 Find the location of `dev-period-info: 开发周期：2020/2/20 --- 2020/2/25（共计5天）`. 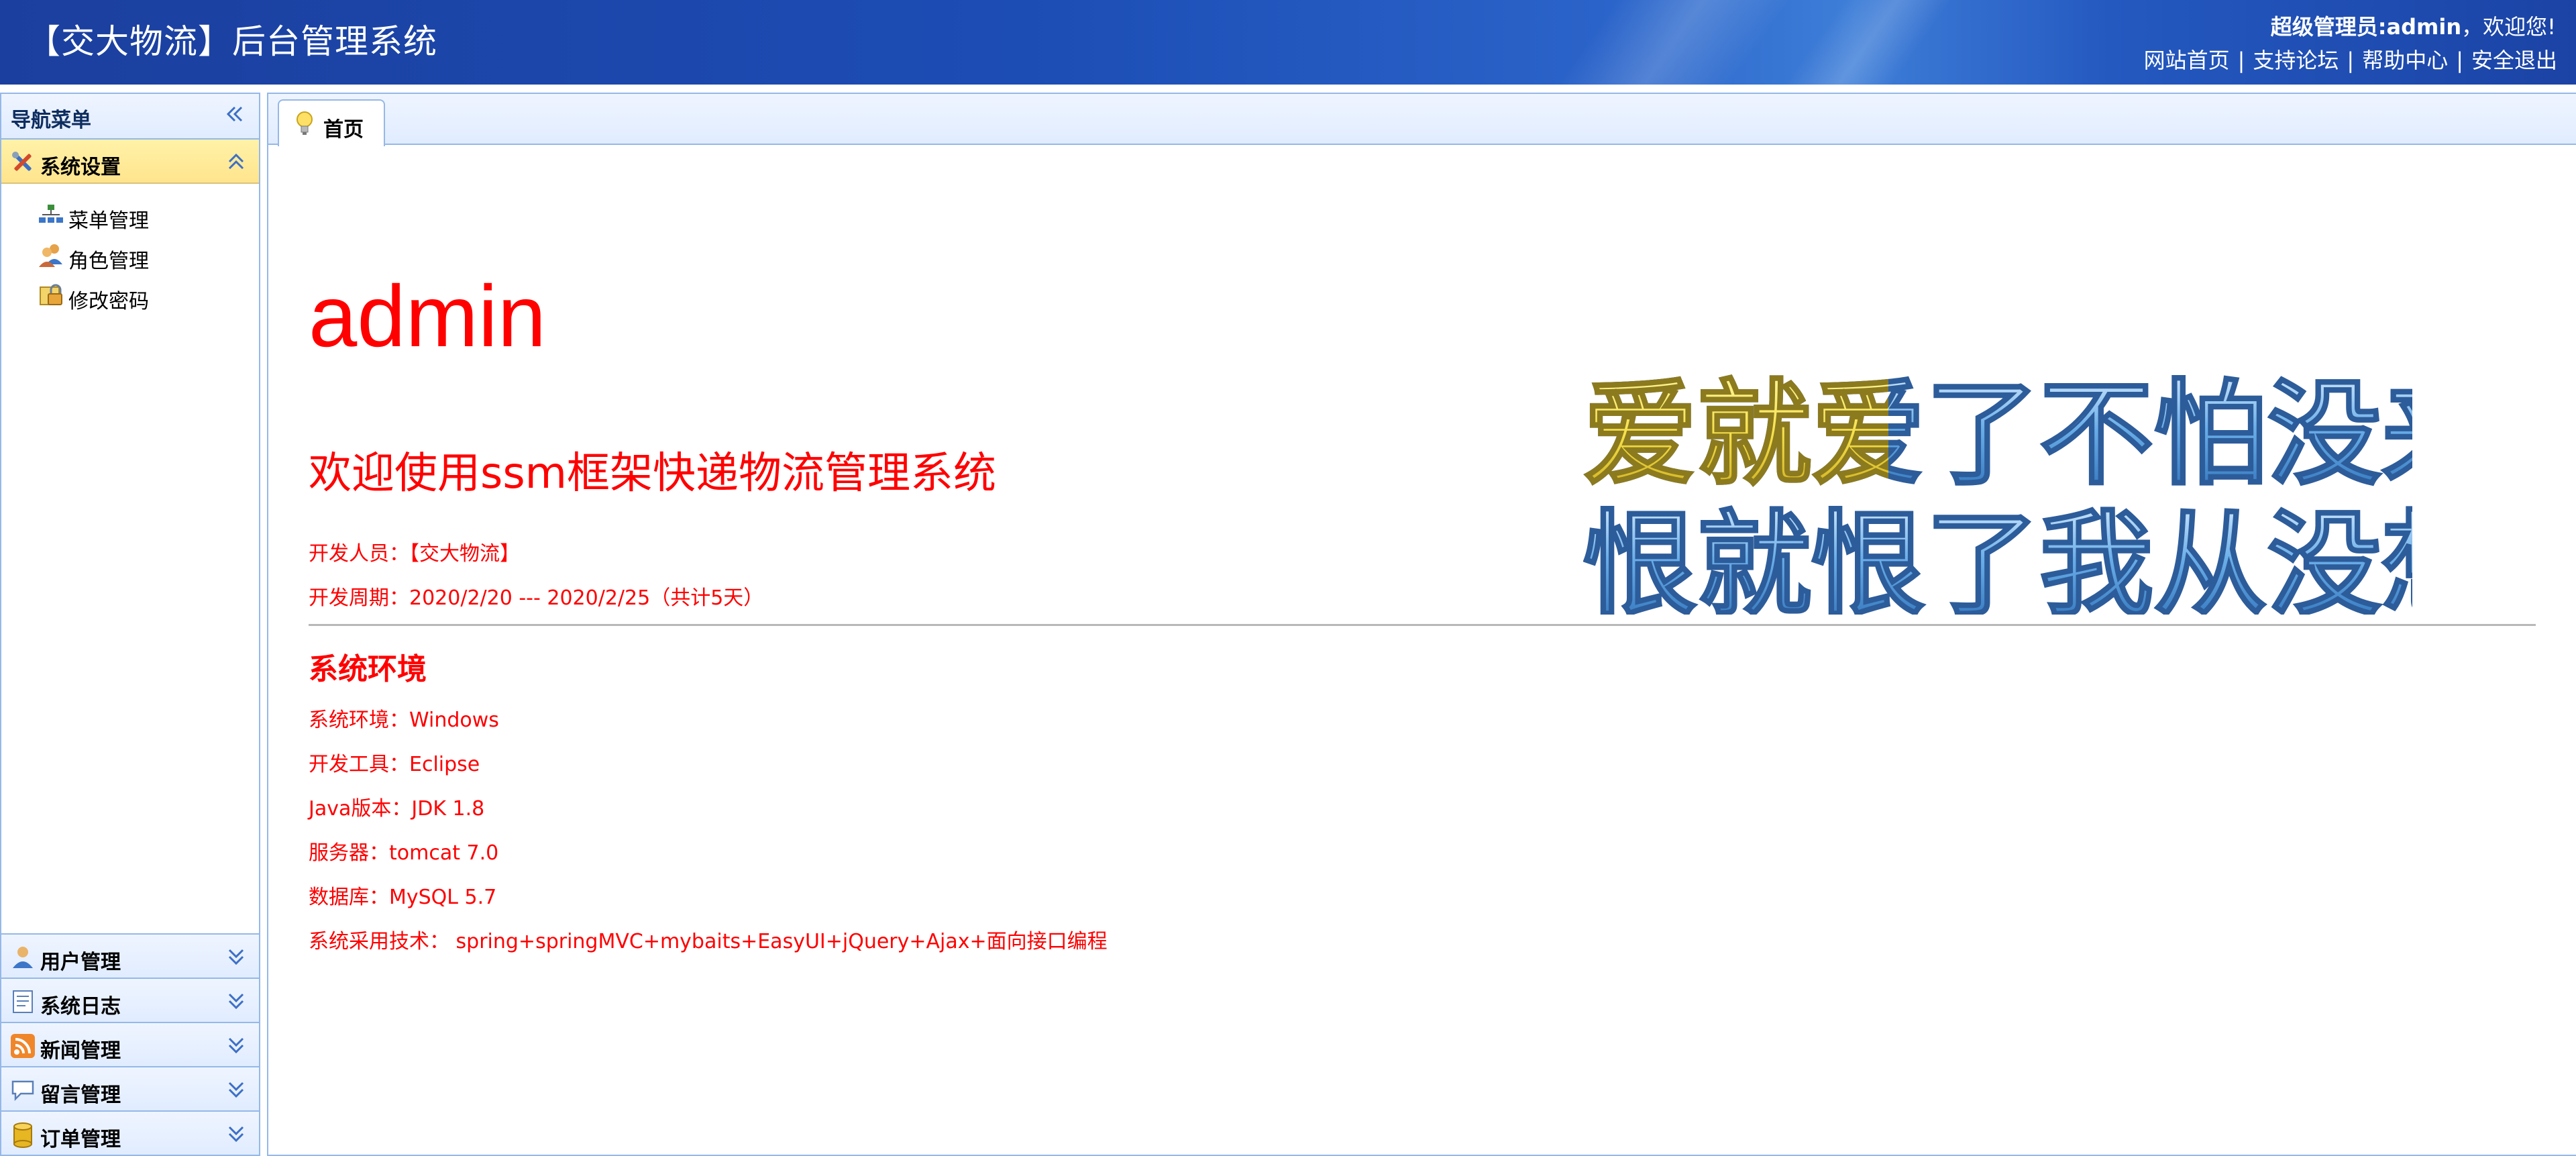

dev-period-info: 开发周期：2020/2/20 --- 2020/2/25（共计5天） is located at coordinates (536, 598).